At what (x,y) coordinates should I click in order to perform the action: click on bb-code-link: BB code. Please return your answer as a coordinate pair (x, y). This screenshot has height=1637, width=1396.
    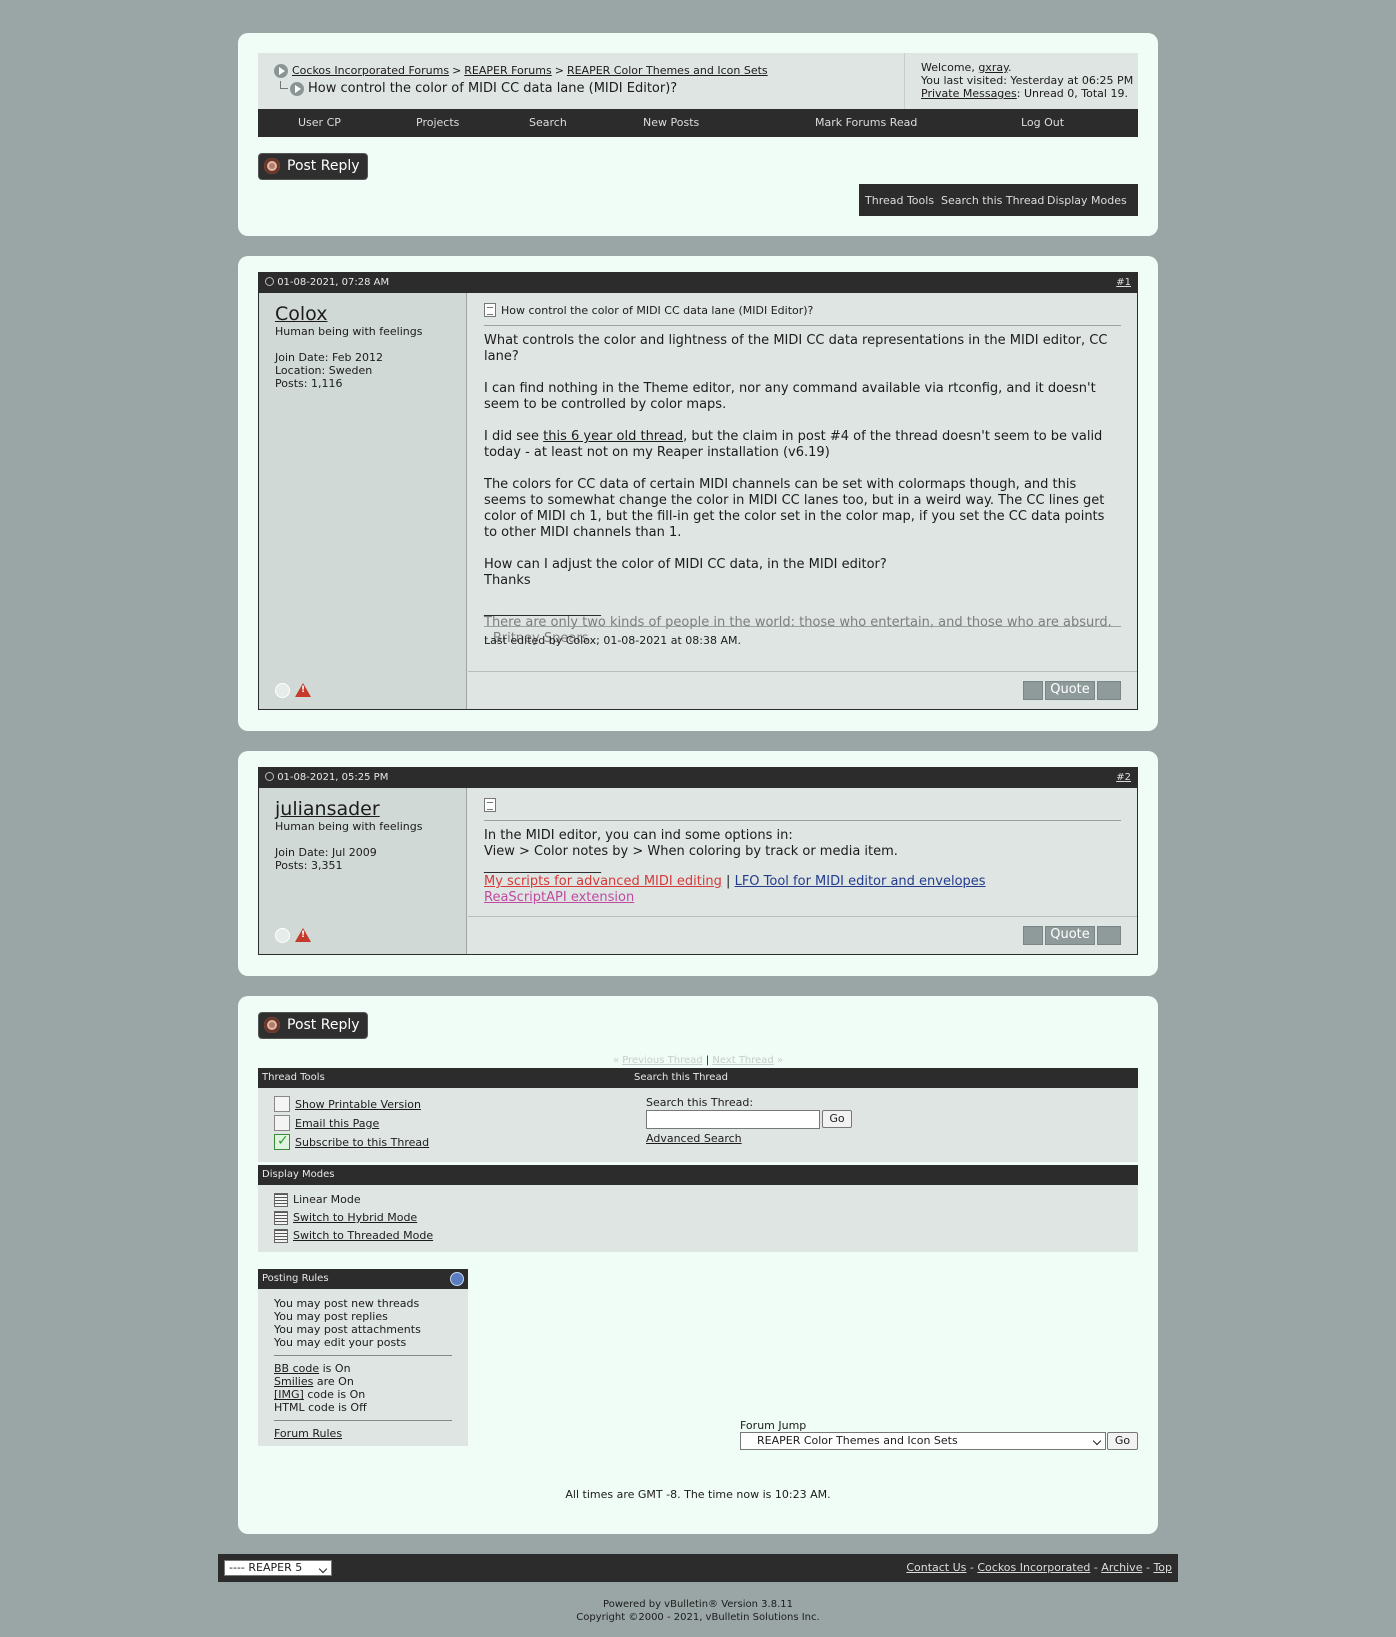
    Looking at the image, I should click on (296, 1368).